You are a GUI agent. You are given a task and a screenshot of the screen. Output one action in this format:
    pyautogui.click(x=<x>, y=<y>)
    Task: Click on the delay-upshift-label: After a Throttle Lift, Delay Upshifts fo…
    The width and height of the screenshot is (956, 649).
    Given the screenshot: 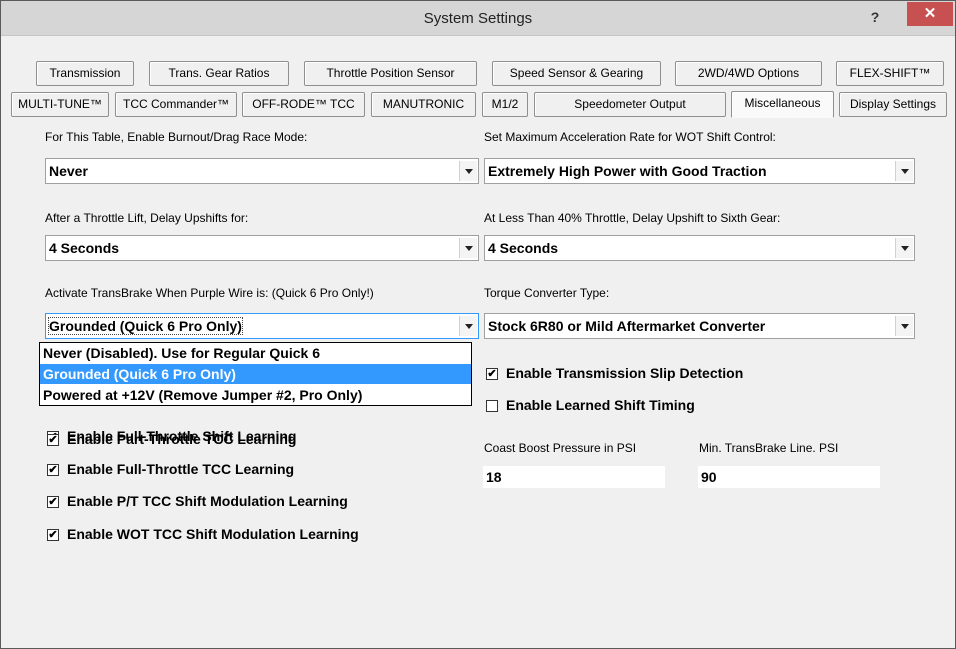 What is the action you would take?
    pyautogui.click(x=147, y=218)
    